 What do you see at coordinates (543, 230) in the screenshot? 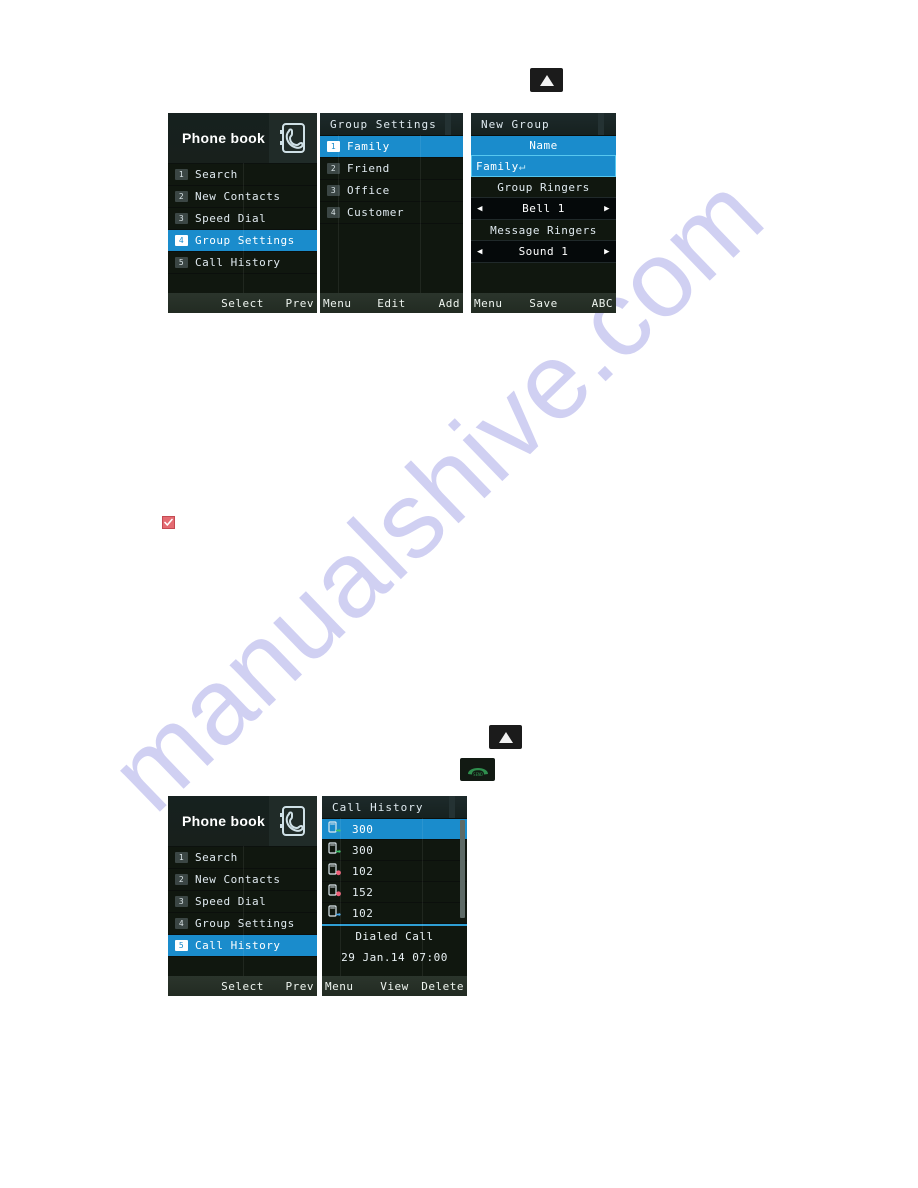
I see `message-ringers-label: Message Ringers` at bounding box center [543, 230].